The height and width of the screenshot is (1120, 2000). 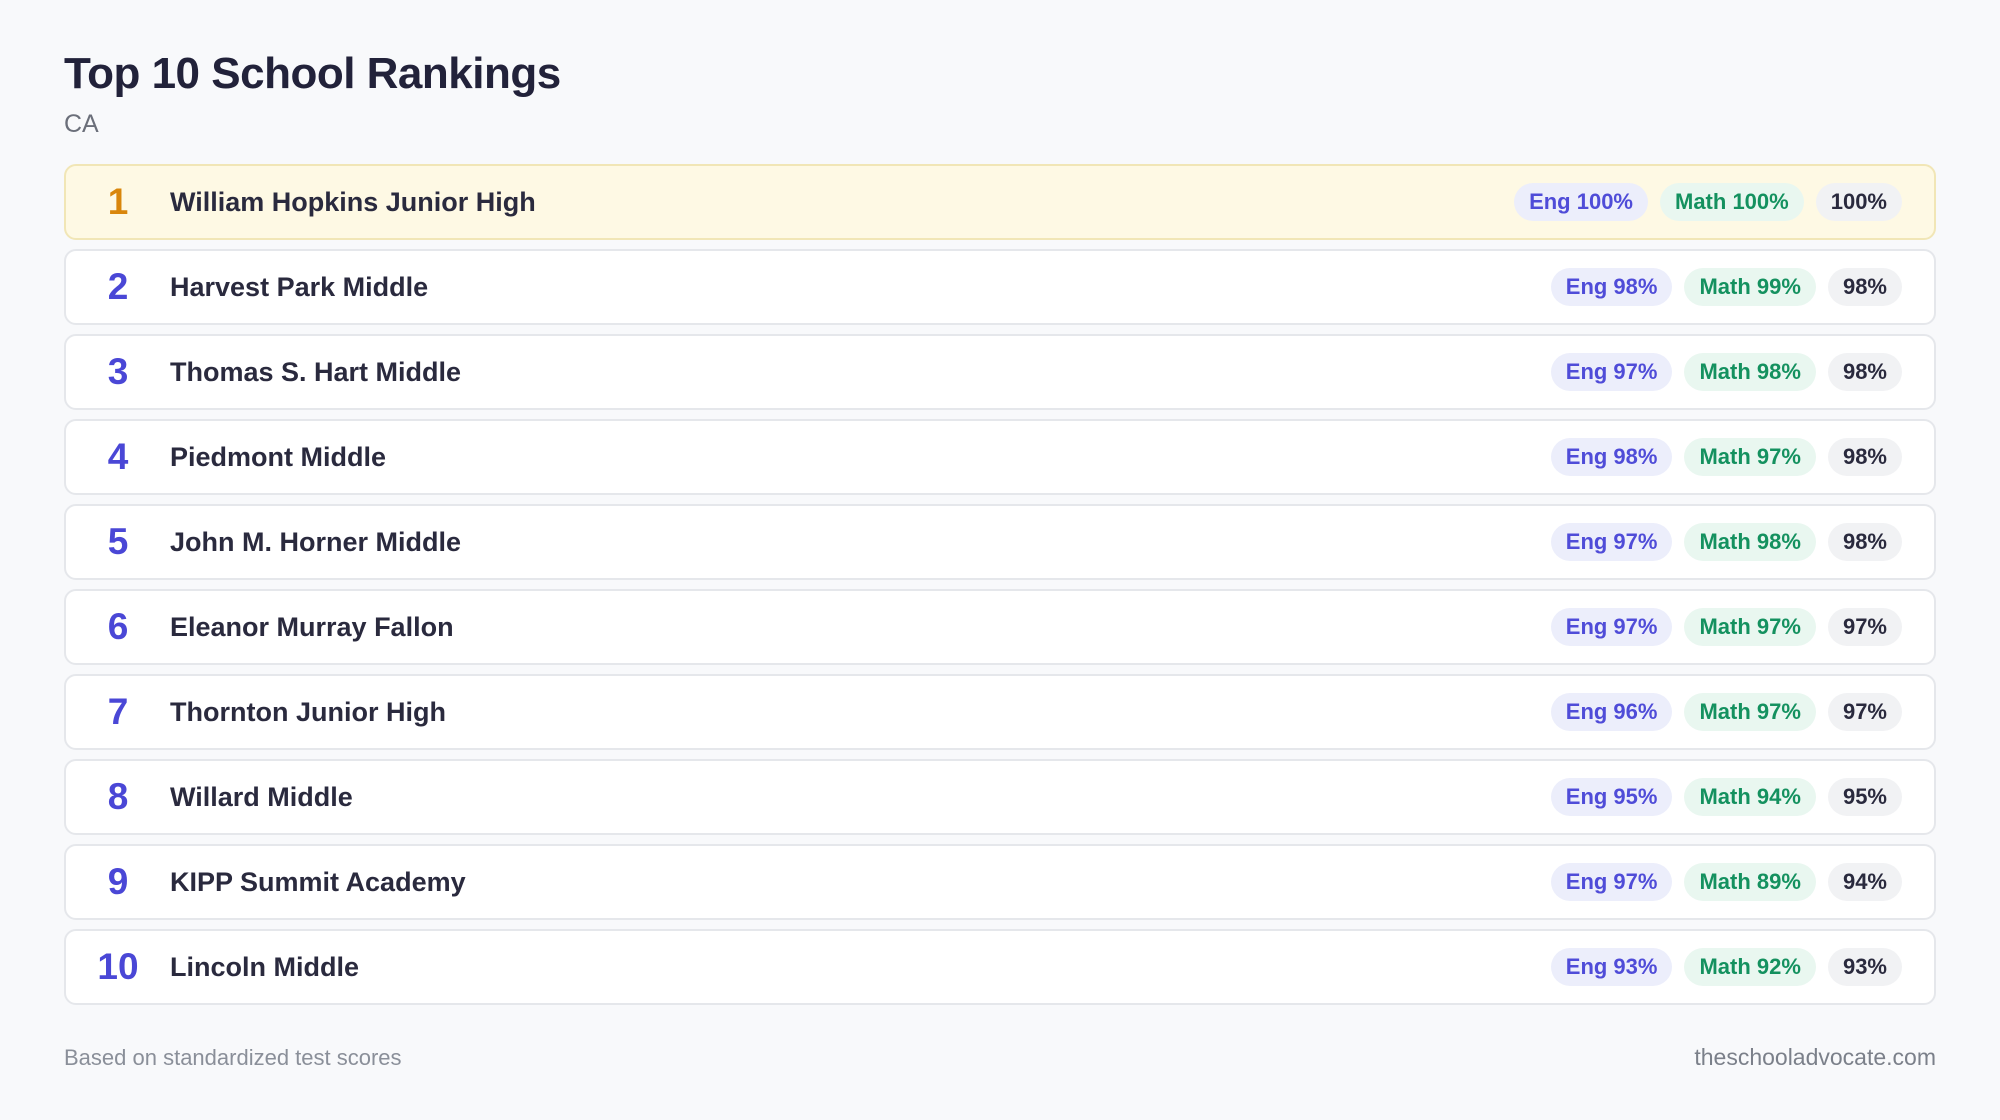 I want to click on rank-number: 6, so click(x=118, y=626).